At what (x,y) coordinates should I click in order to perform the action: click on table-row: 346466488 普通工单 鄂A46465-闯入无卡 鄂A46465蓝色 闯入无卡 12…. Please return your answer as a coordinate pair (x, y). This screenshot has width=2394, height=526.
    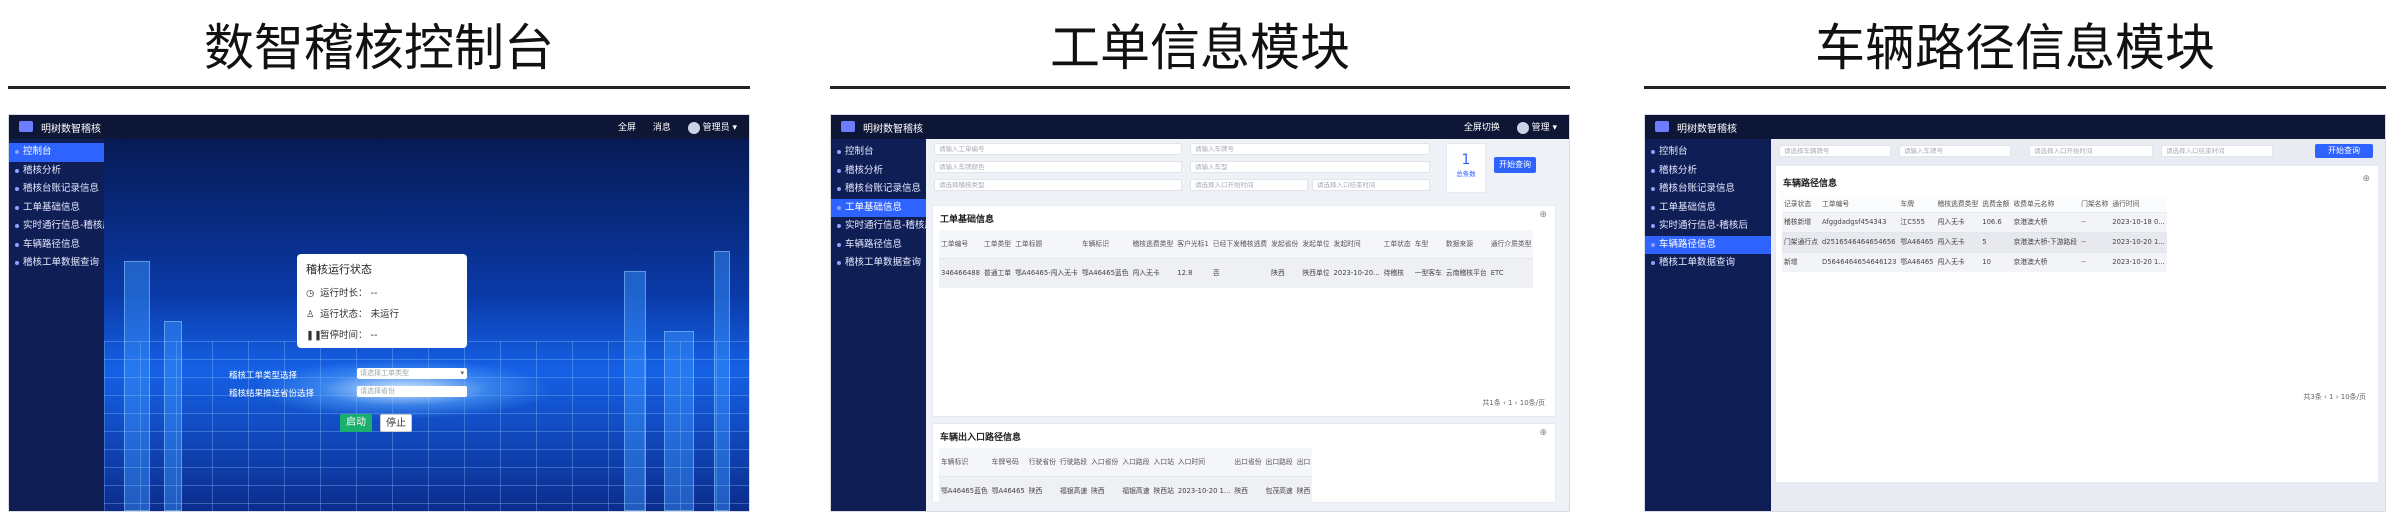
    Looking at the image, I should click on (1236, 272).